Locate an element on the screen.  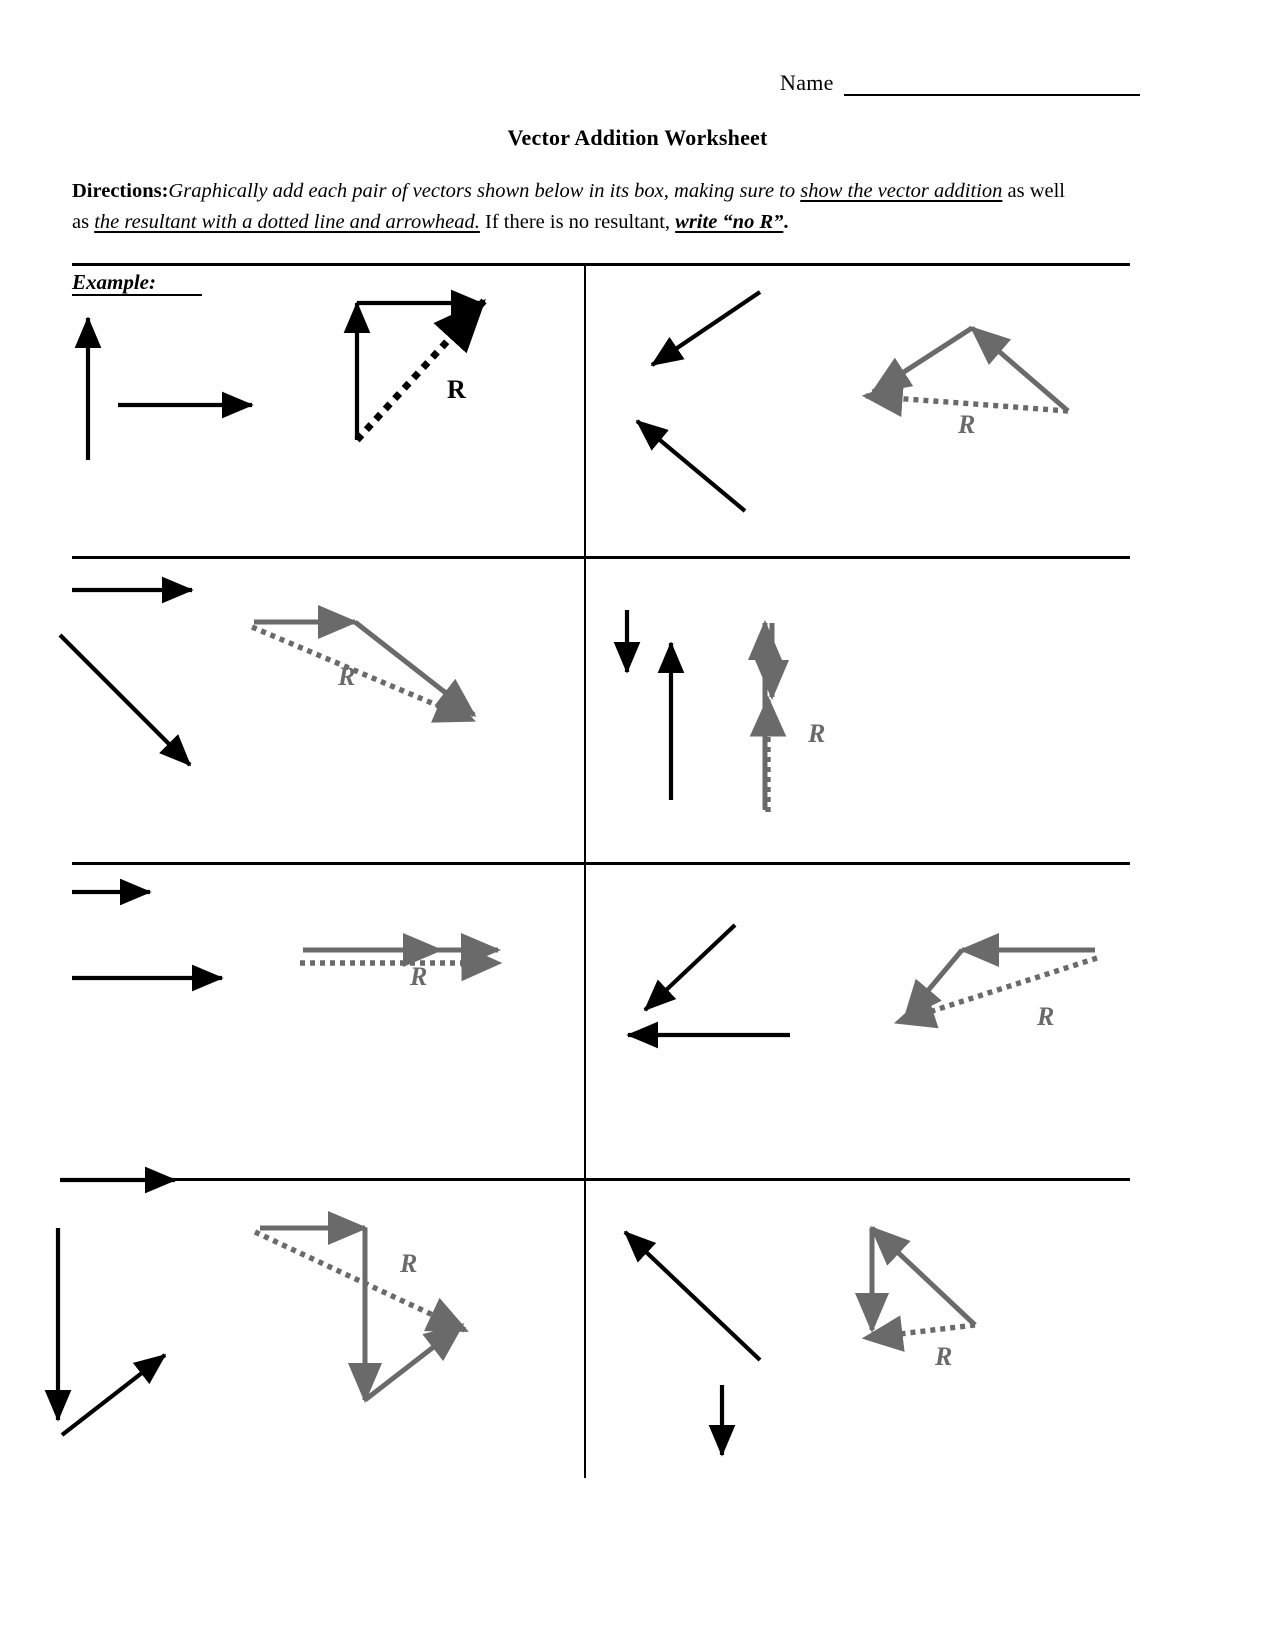
example-box: R is located at coordinates (280, 374).